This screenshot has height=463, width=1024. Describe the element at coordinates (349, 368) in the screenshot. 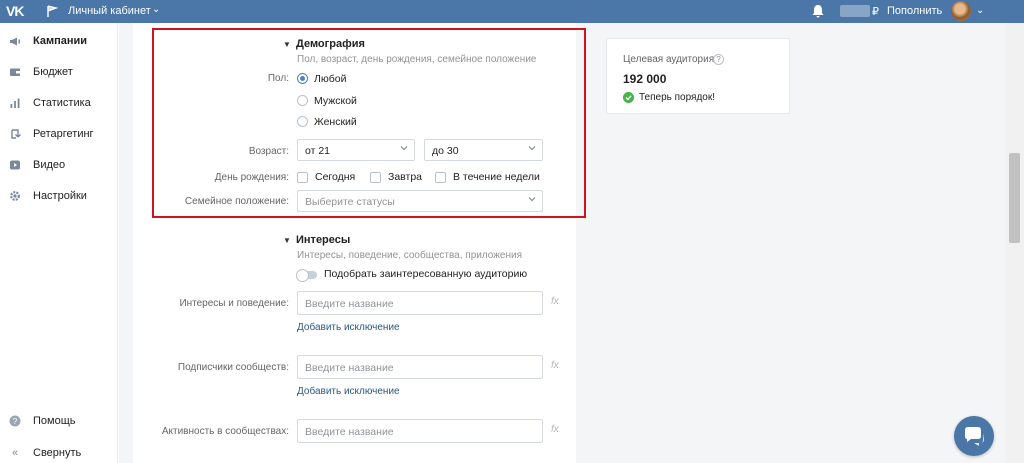

I see `subscribers-placeholder: Введите название` at that location.